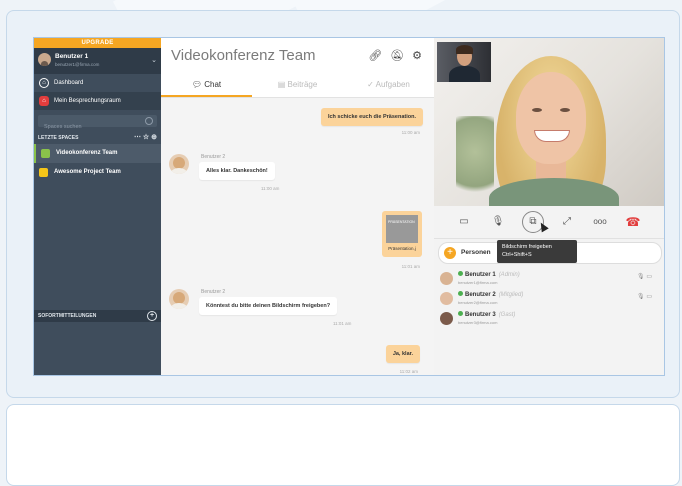 Image resolution: width=682 pixels, height=486 pixels. What do you see at coordinates (281, 84) in the screenshot?
I see `posts-icon: ▤` at bounding box center [281, 84].